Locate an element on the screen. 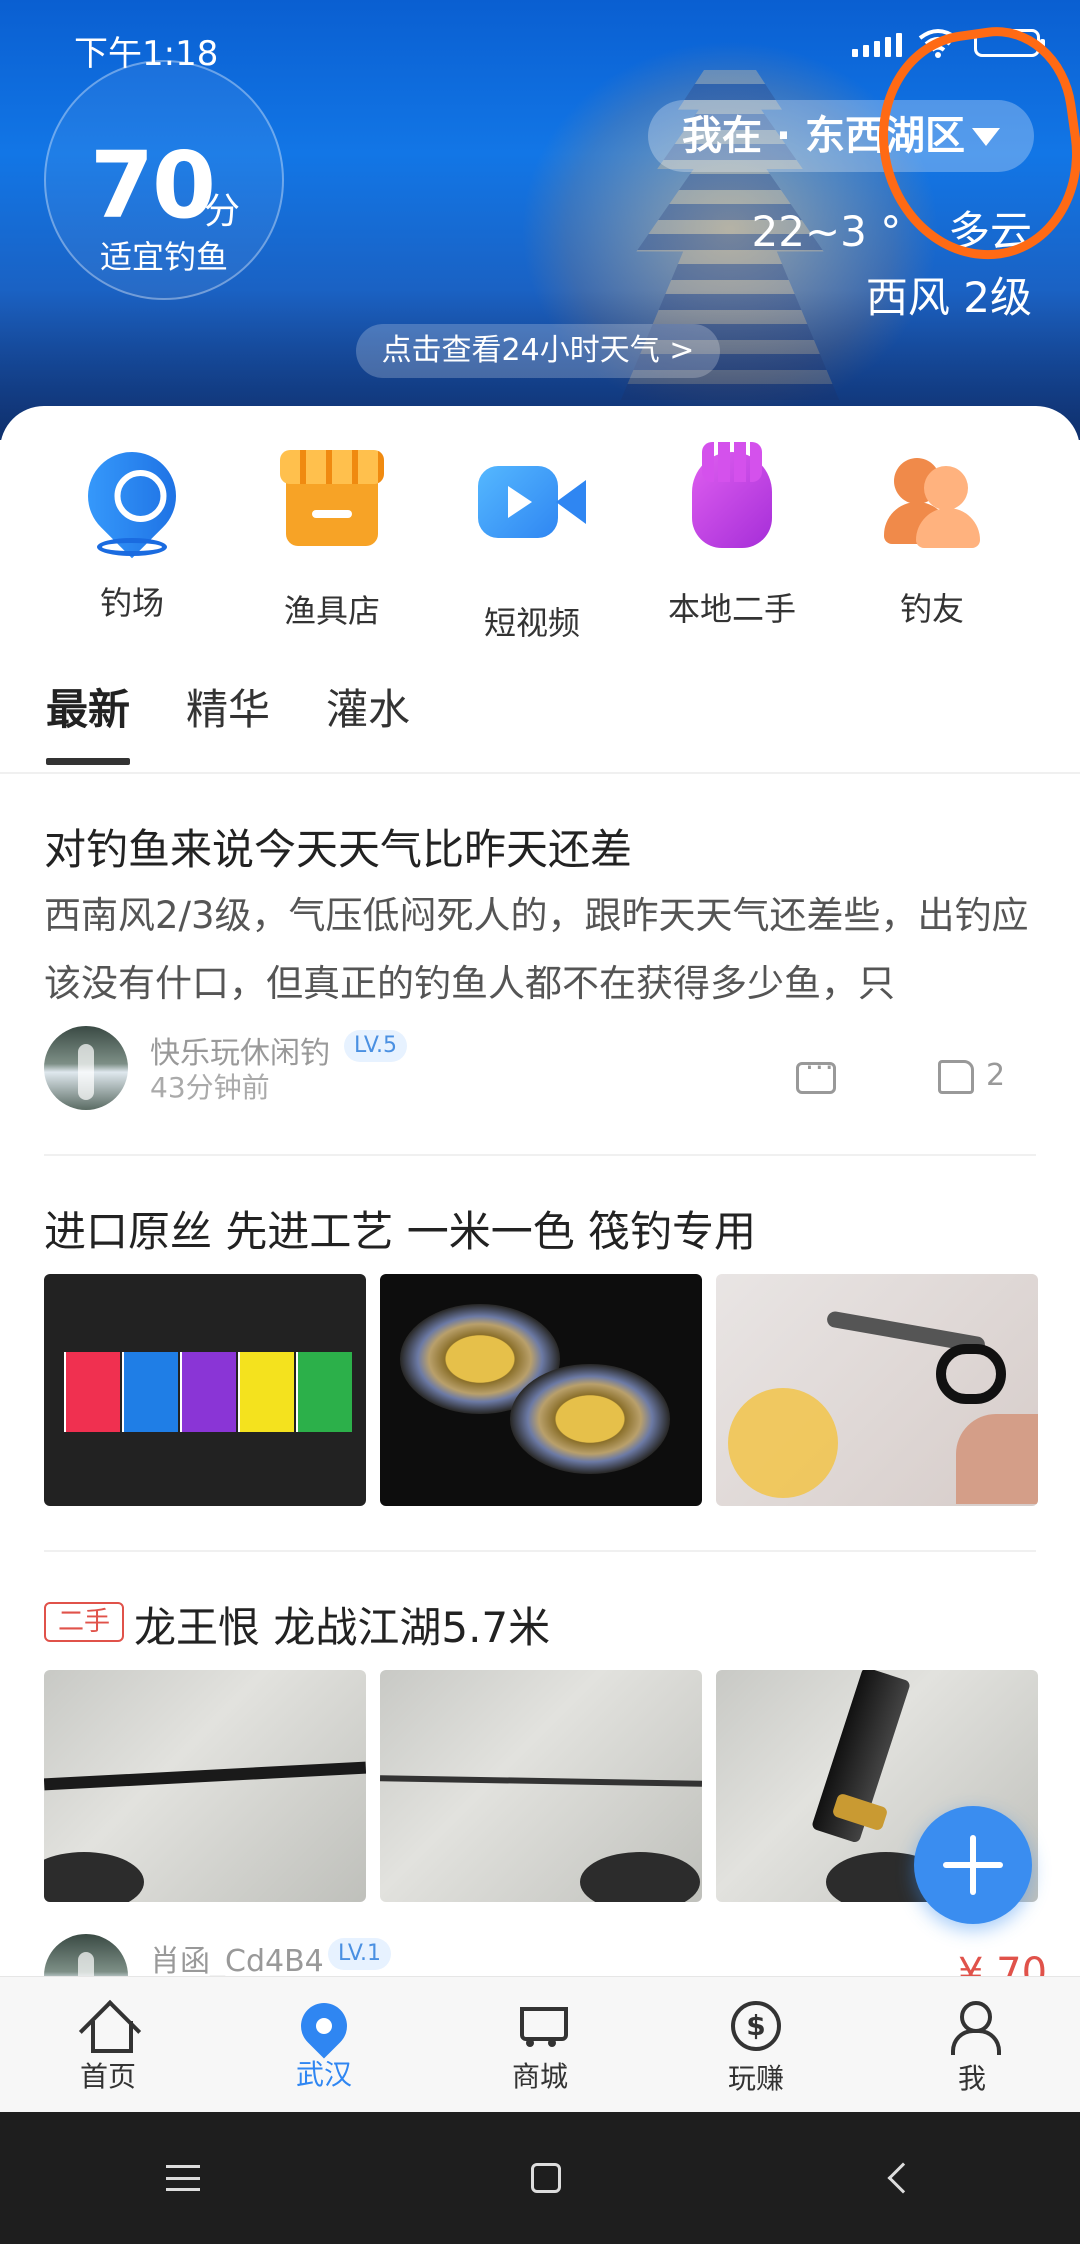  temperature: 22~3 ° is located at coordinates (826, 231).